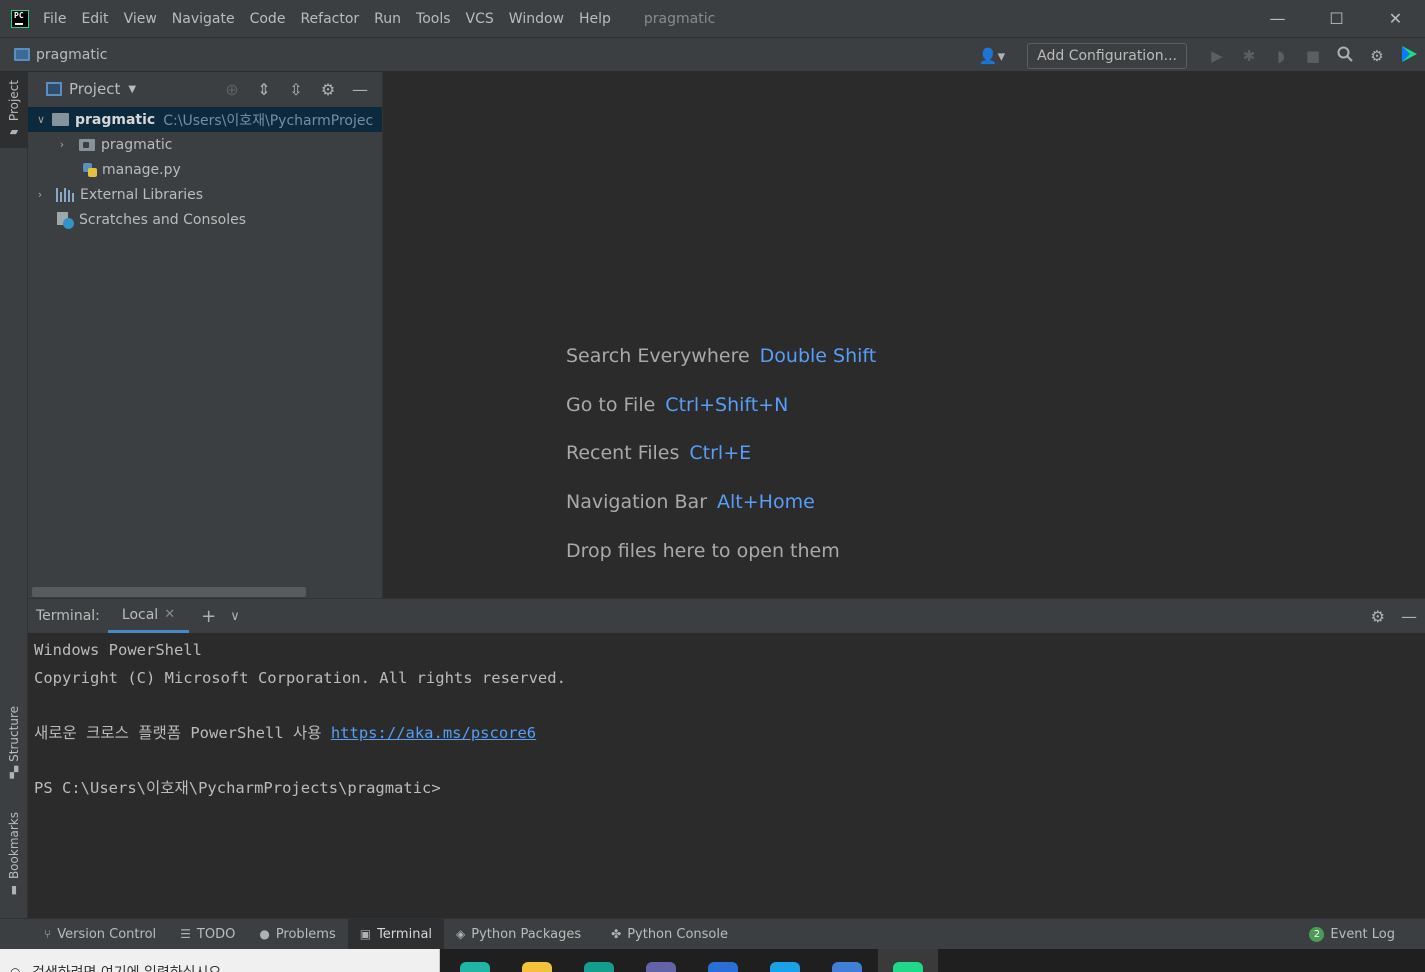 The width and height of the screenshot is (1425, 972). What do you see at coordinates (480, 19) in the screenshot?
I see `menu-vcs: VCS` at bounding box center [480, 19].